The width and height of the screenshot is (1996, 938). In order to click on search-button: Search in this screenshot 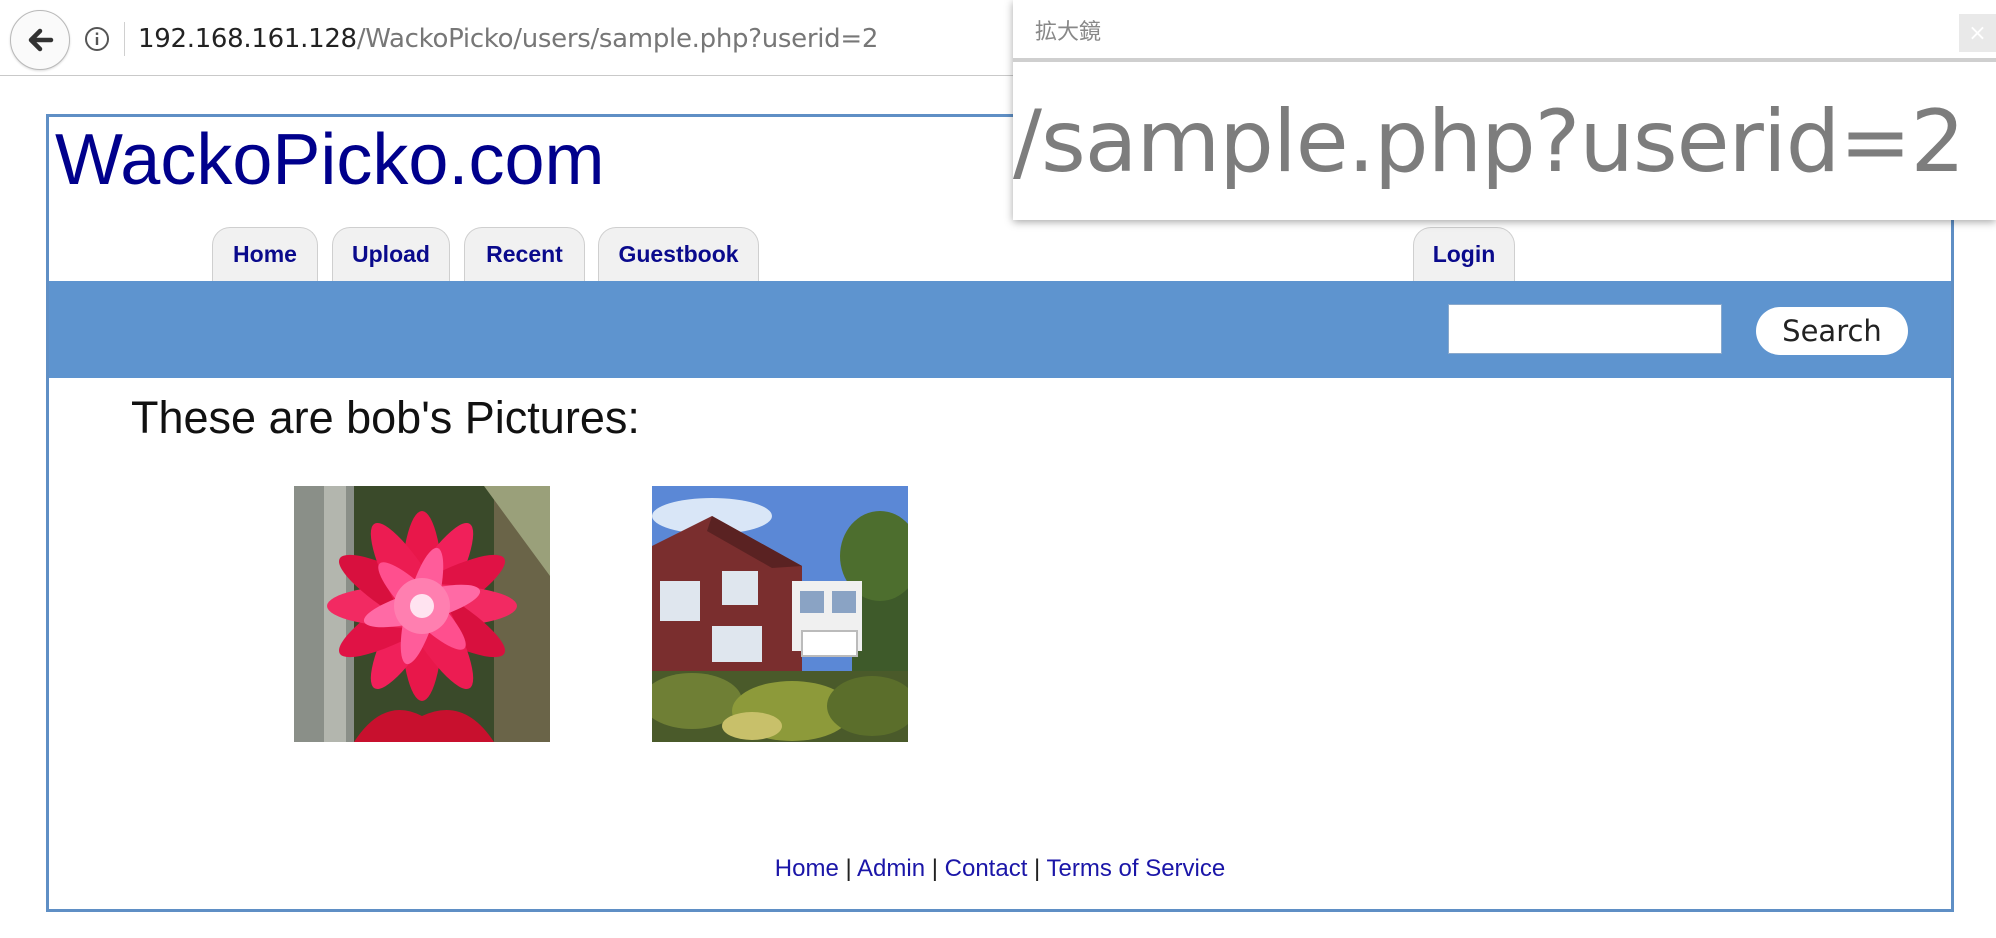, I will do `click(1832, 331)`.